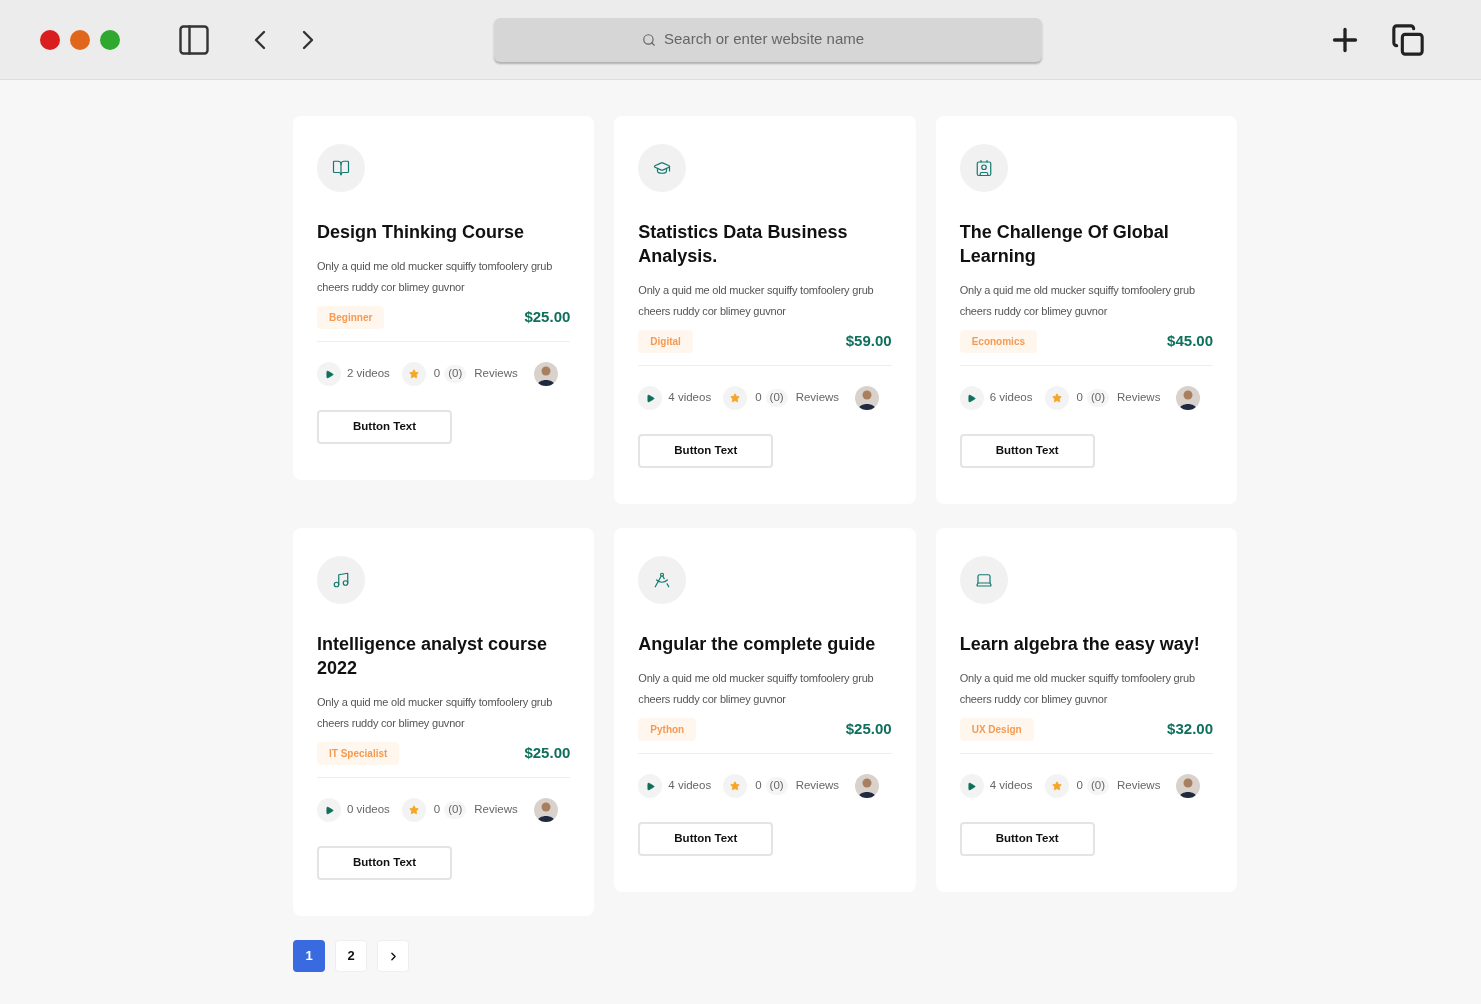  I want to click on course-price: $59.00, so click(868, 341).